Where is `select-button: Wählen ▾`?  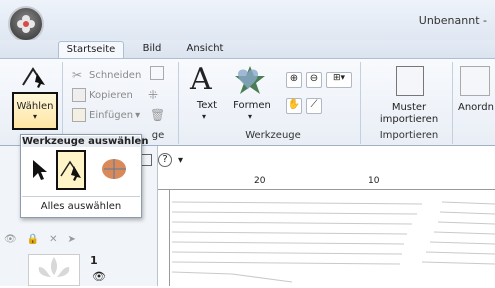 select-button: Wählen ▾ is located at coordinates (35, 111).